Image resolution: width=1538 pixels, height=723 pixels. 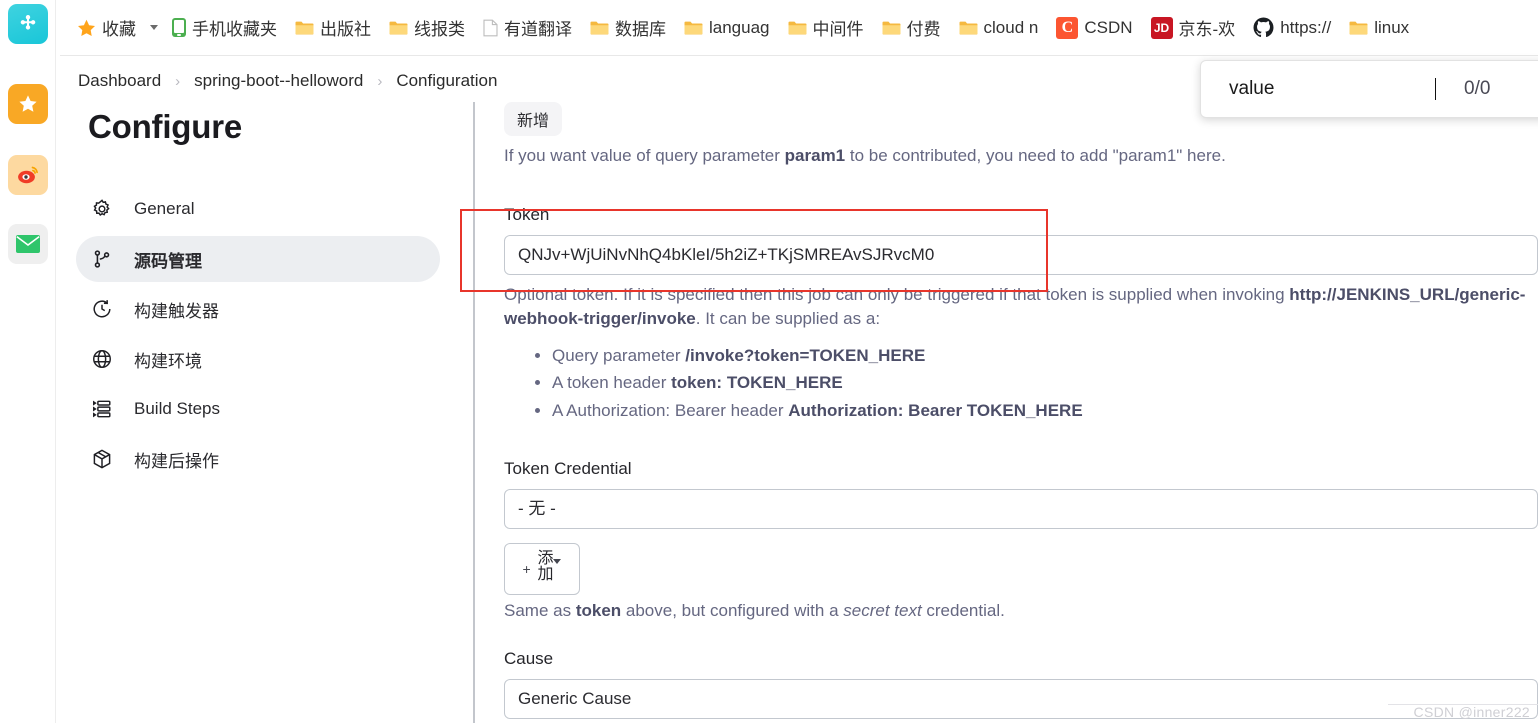 What do you see at coordinates (258, 359) in the screenshot?
I see `sidebar-item-build-environment: 构建环境` at bounding box center [258, 359].